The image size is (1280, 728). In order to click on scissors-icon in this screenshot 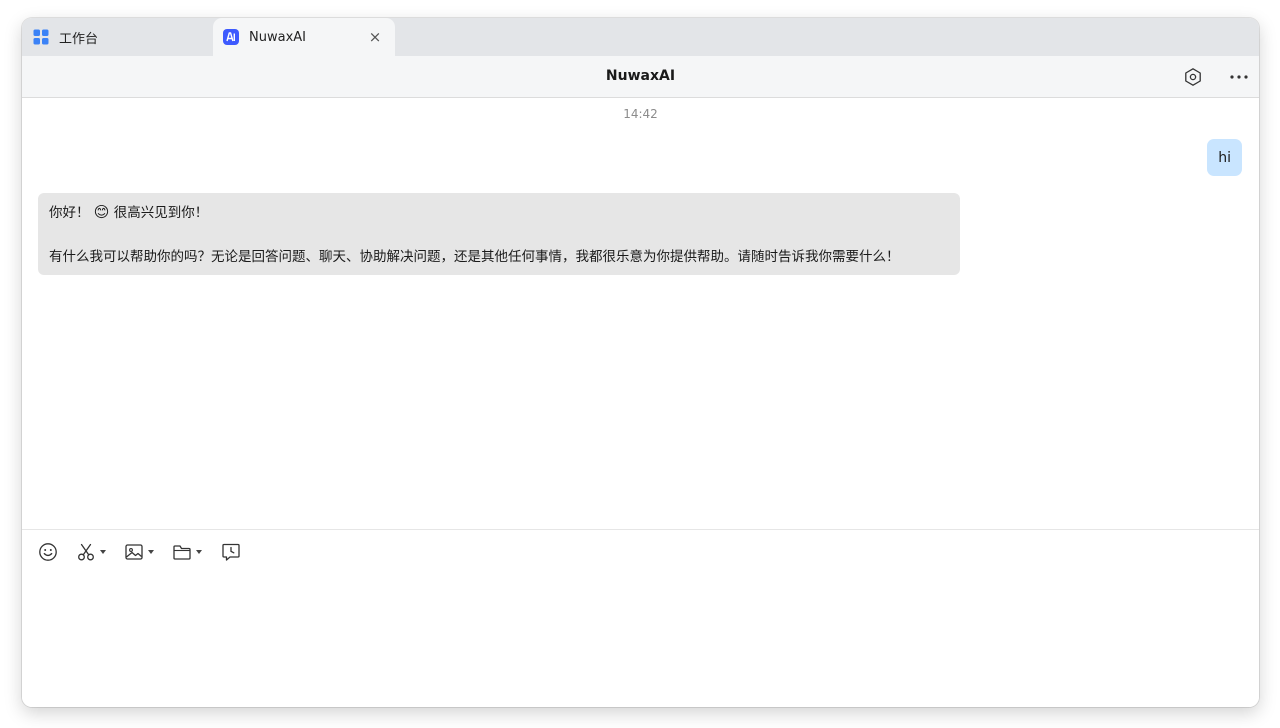, I will do `click(86, 552)`.